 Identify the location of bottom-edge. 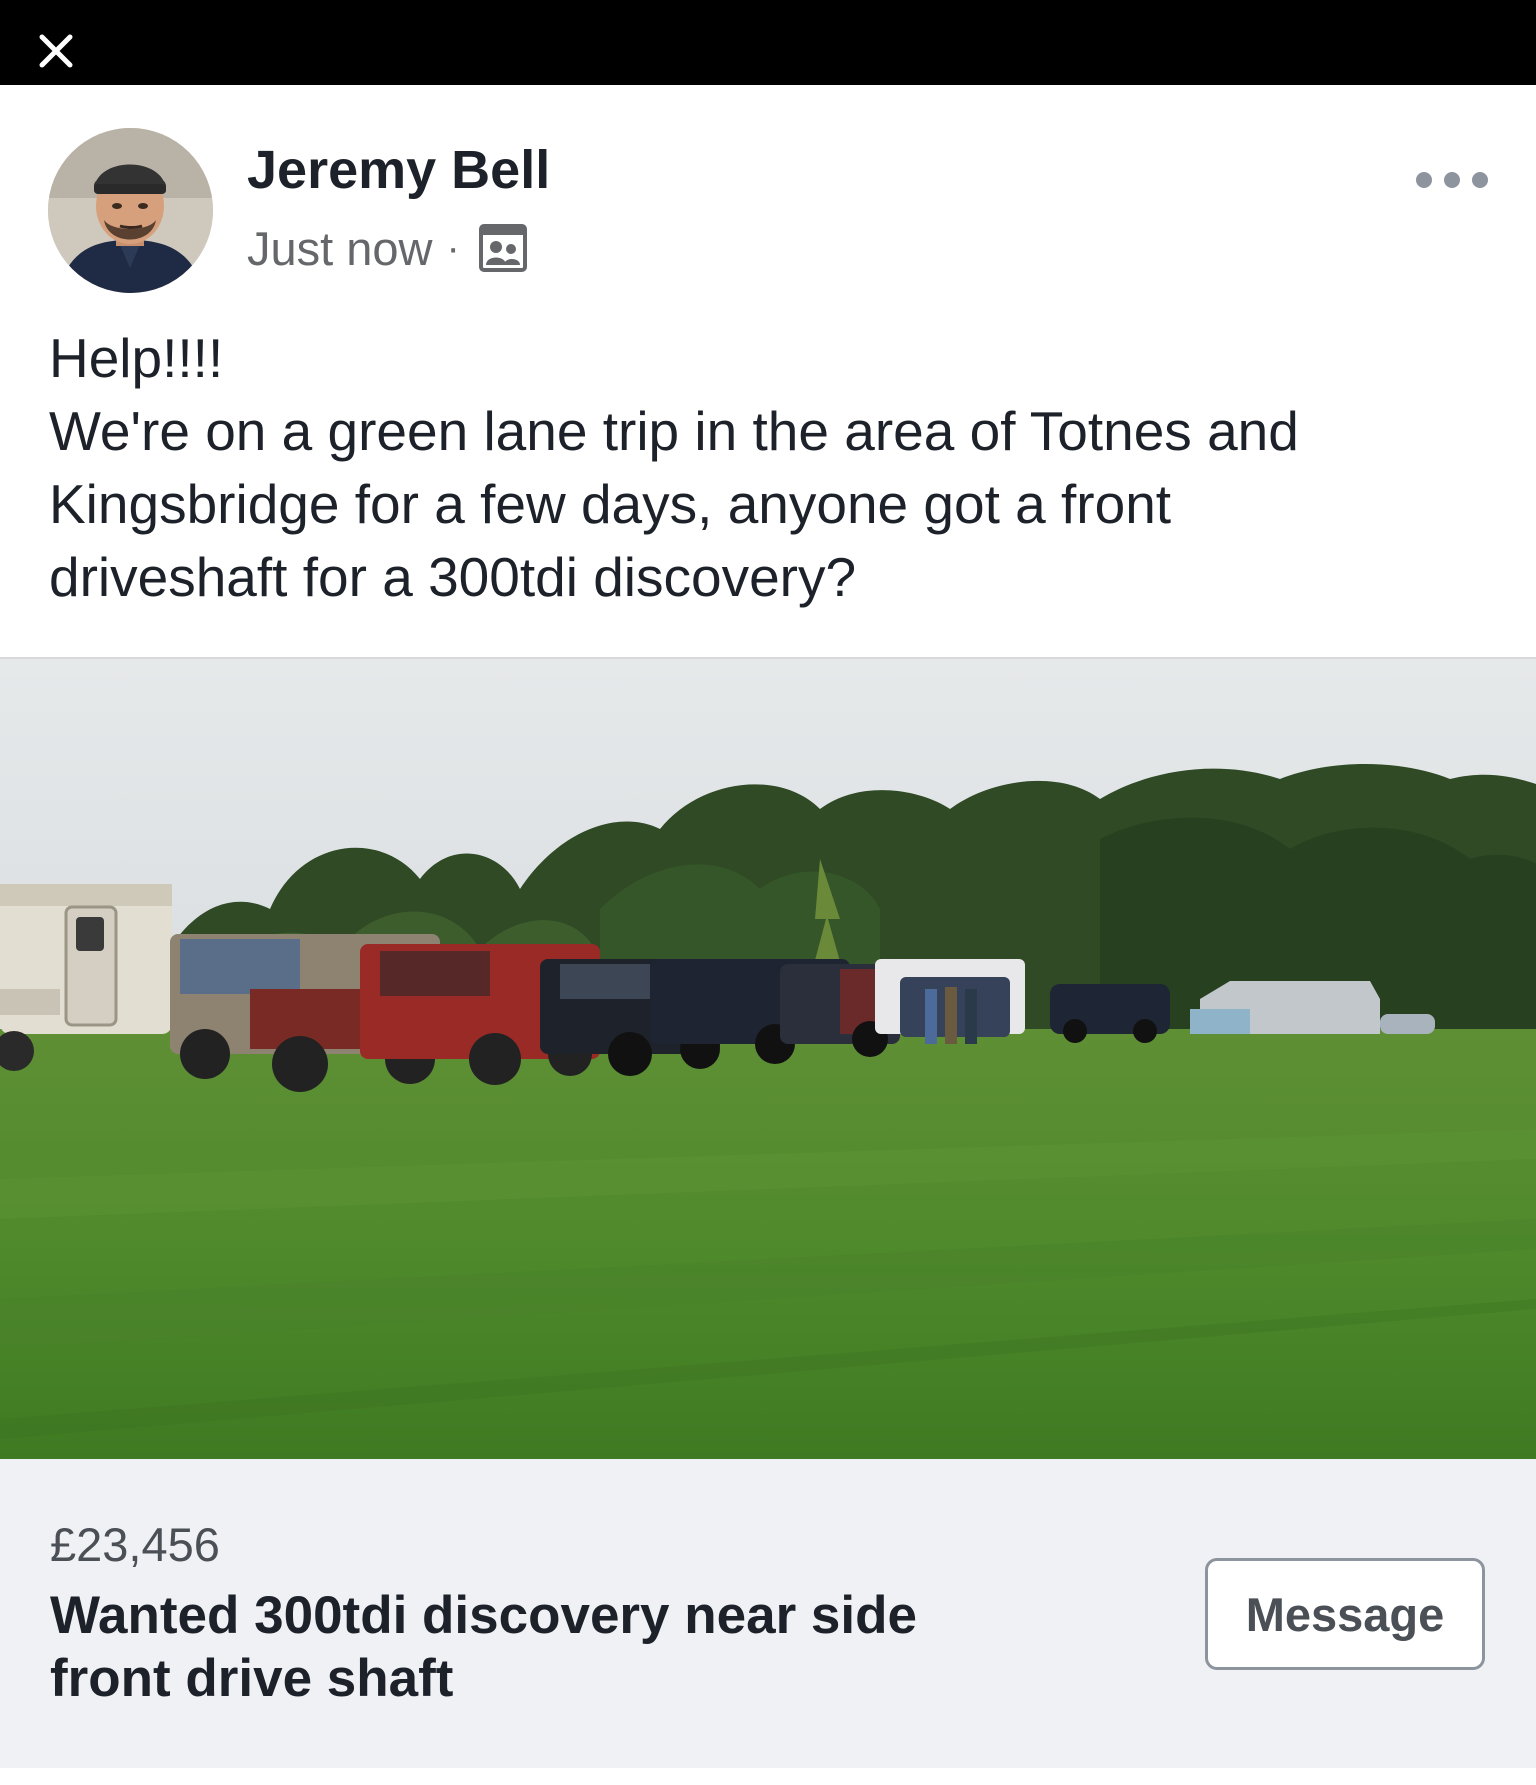
(768, 1776).